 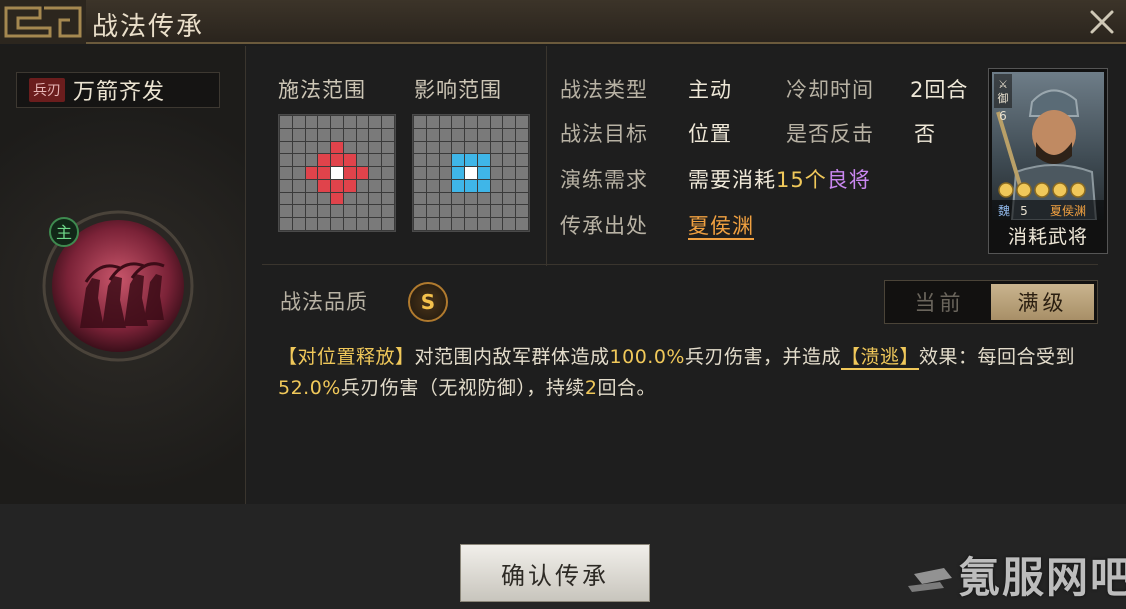 What do you see at coordinates (732, 180) in the screenshot?
I see `training-req-prefix: 需要消耗` at bounding box center [732, 180].